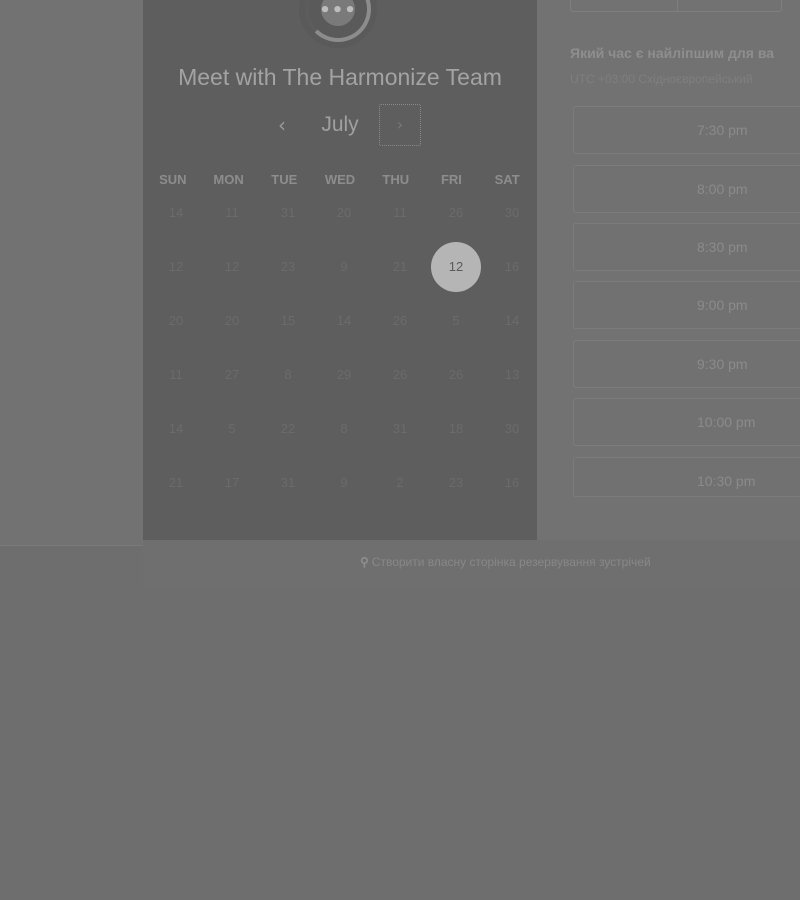  Describe the element at coordinates (507, 179) in the screenshot. I see `weekday-label: SAT` at that location.